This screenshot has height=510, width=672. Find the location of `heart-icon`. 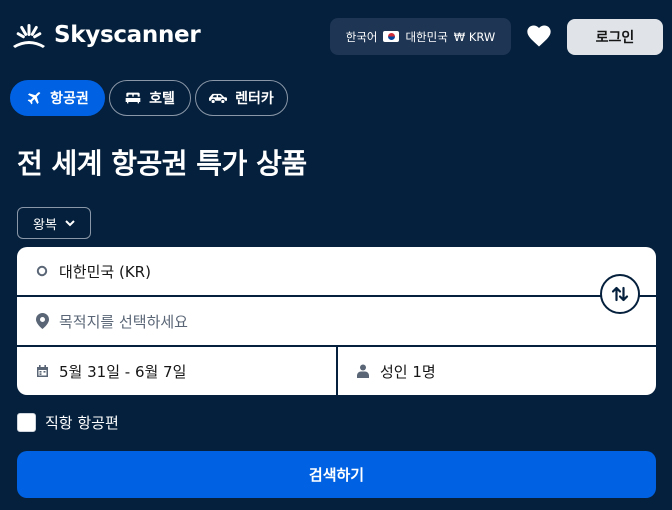

heart-icon is located at coordinates (539, 36).